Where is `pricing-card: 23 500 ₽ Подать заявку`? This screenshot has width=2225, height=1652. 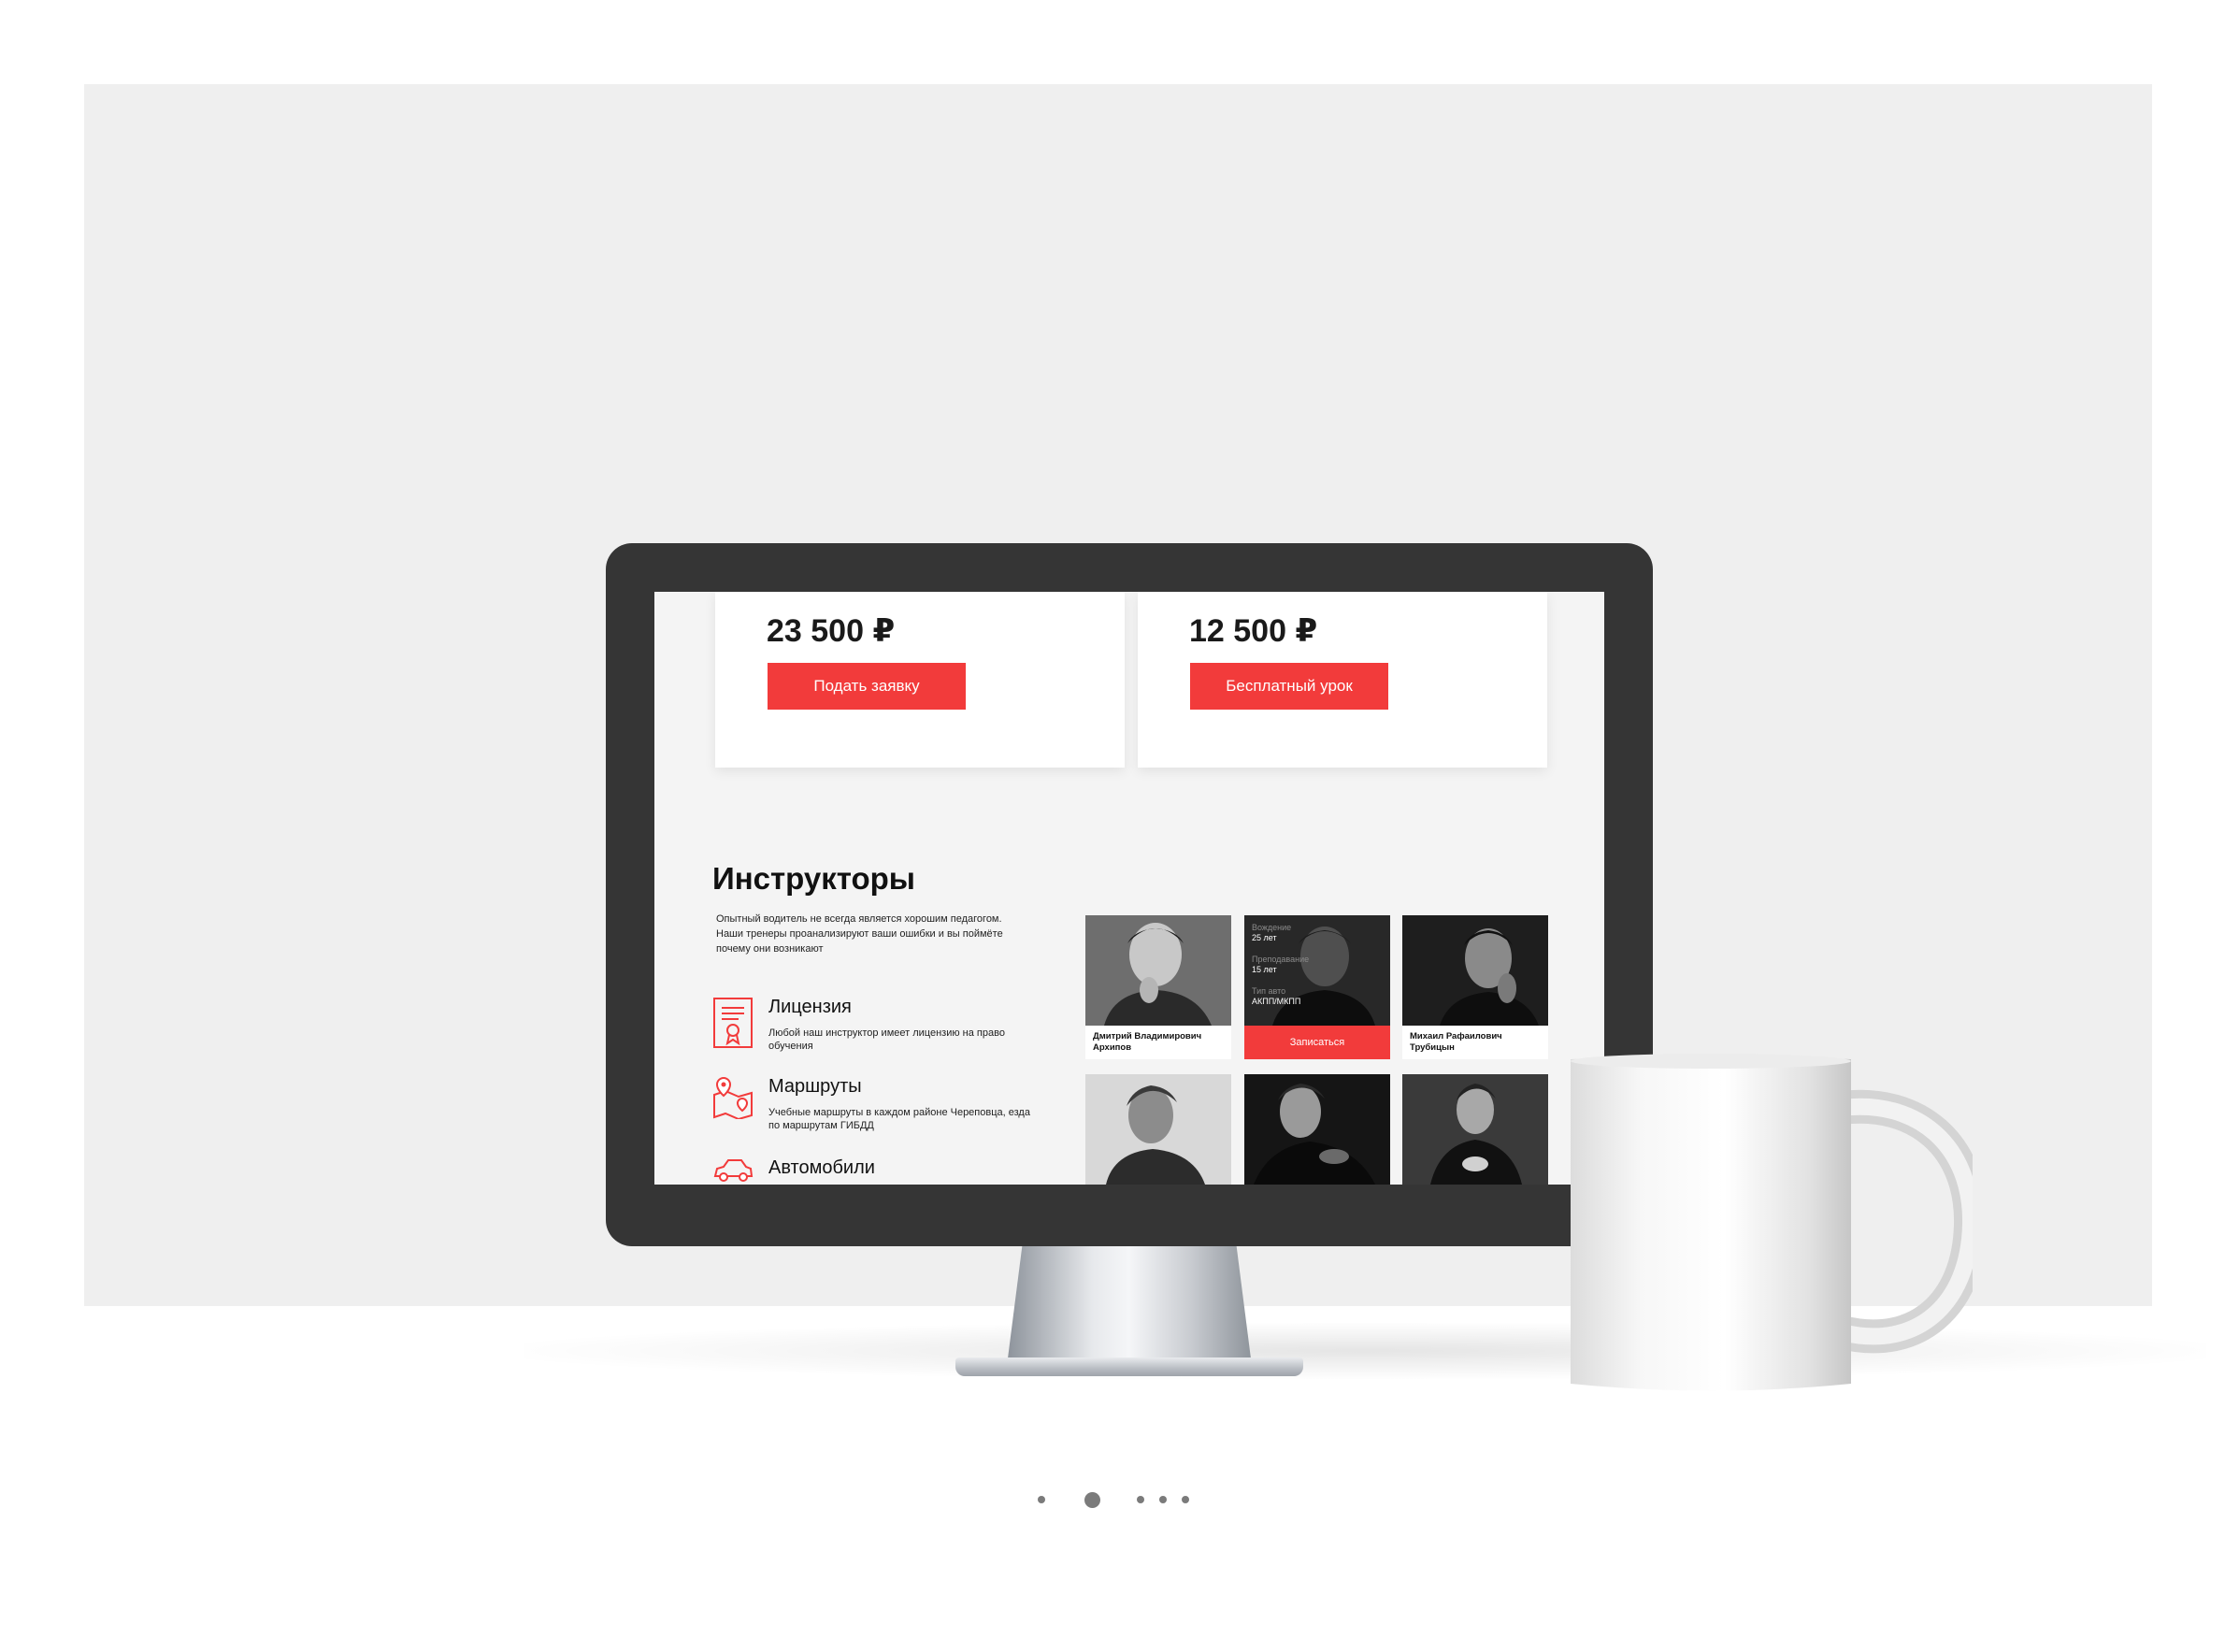 pricing-card: 23 500 ₽ Подать заявку is located at coordinates (920, 680).